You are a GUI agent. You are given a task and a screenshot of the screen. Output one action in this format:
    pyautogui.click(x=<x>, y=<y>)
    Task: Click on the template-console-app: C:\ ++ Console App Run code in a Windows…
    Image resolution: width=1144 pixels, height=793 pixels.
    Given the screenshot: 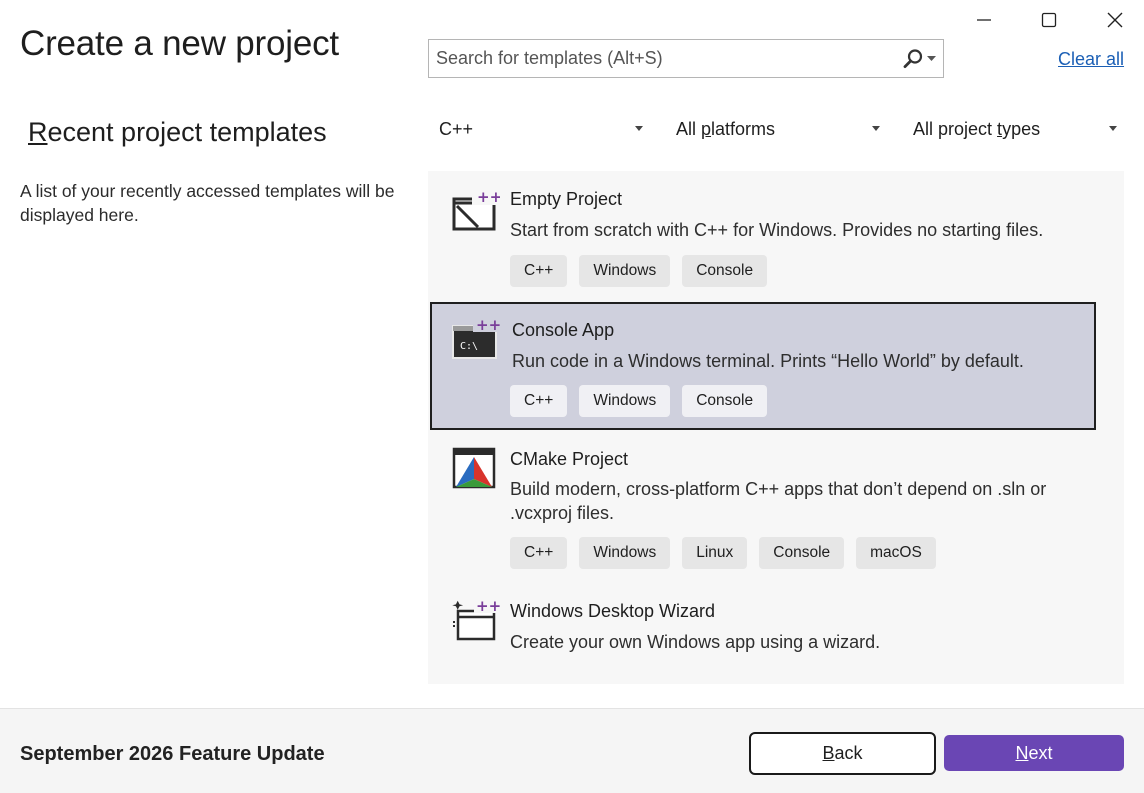 What is the action you would take?
    pyautogui.click(x=763, y=366)
    